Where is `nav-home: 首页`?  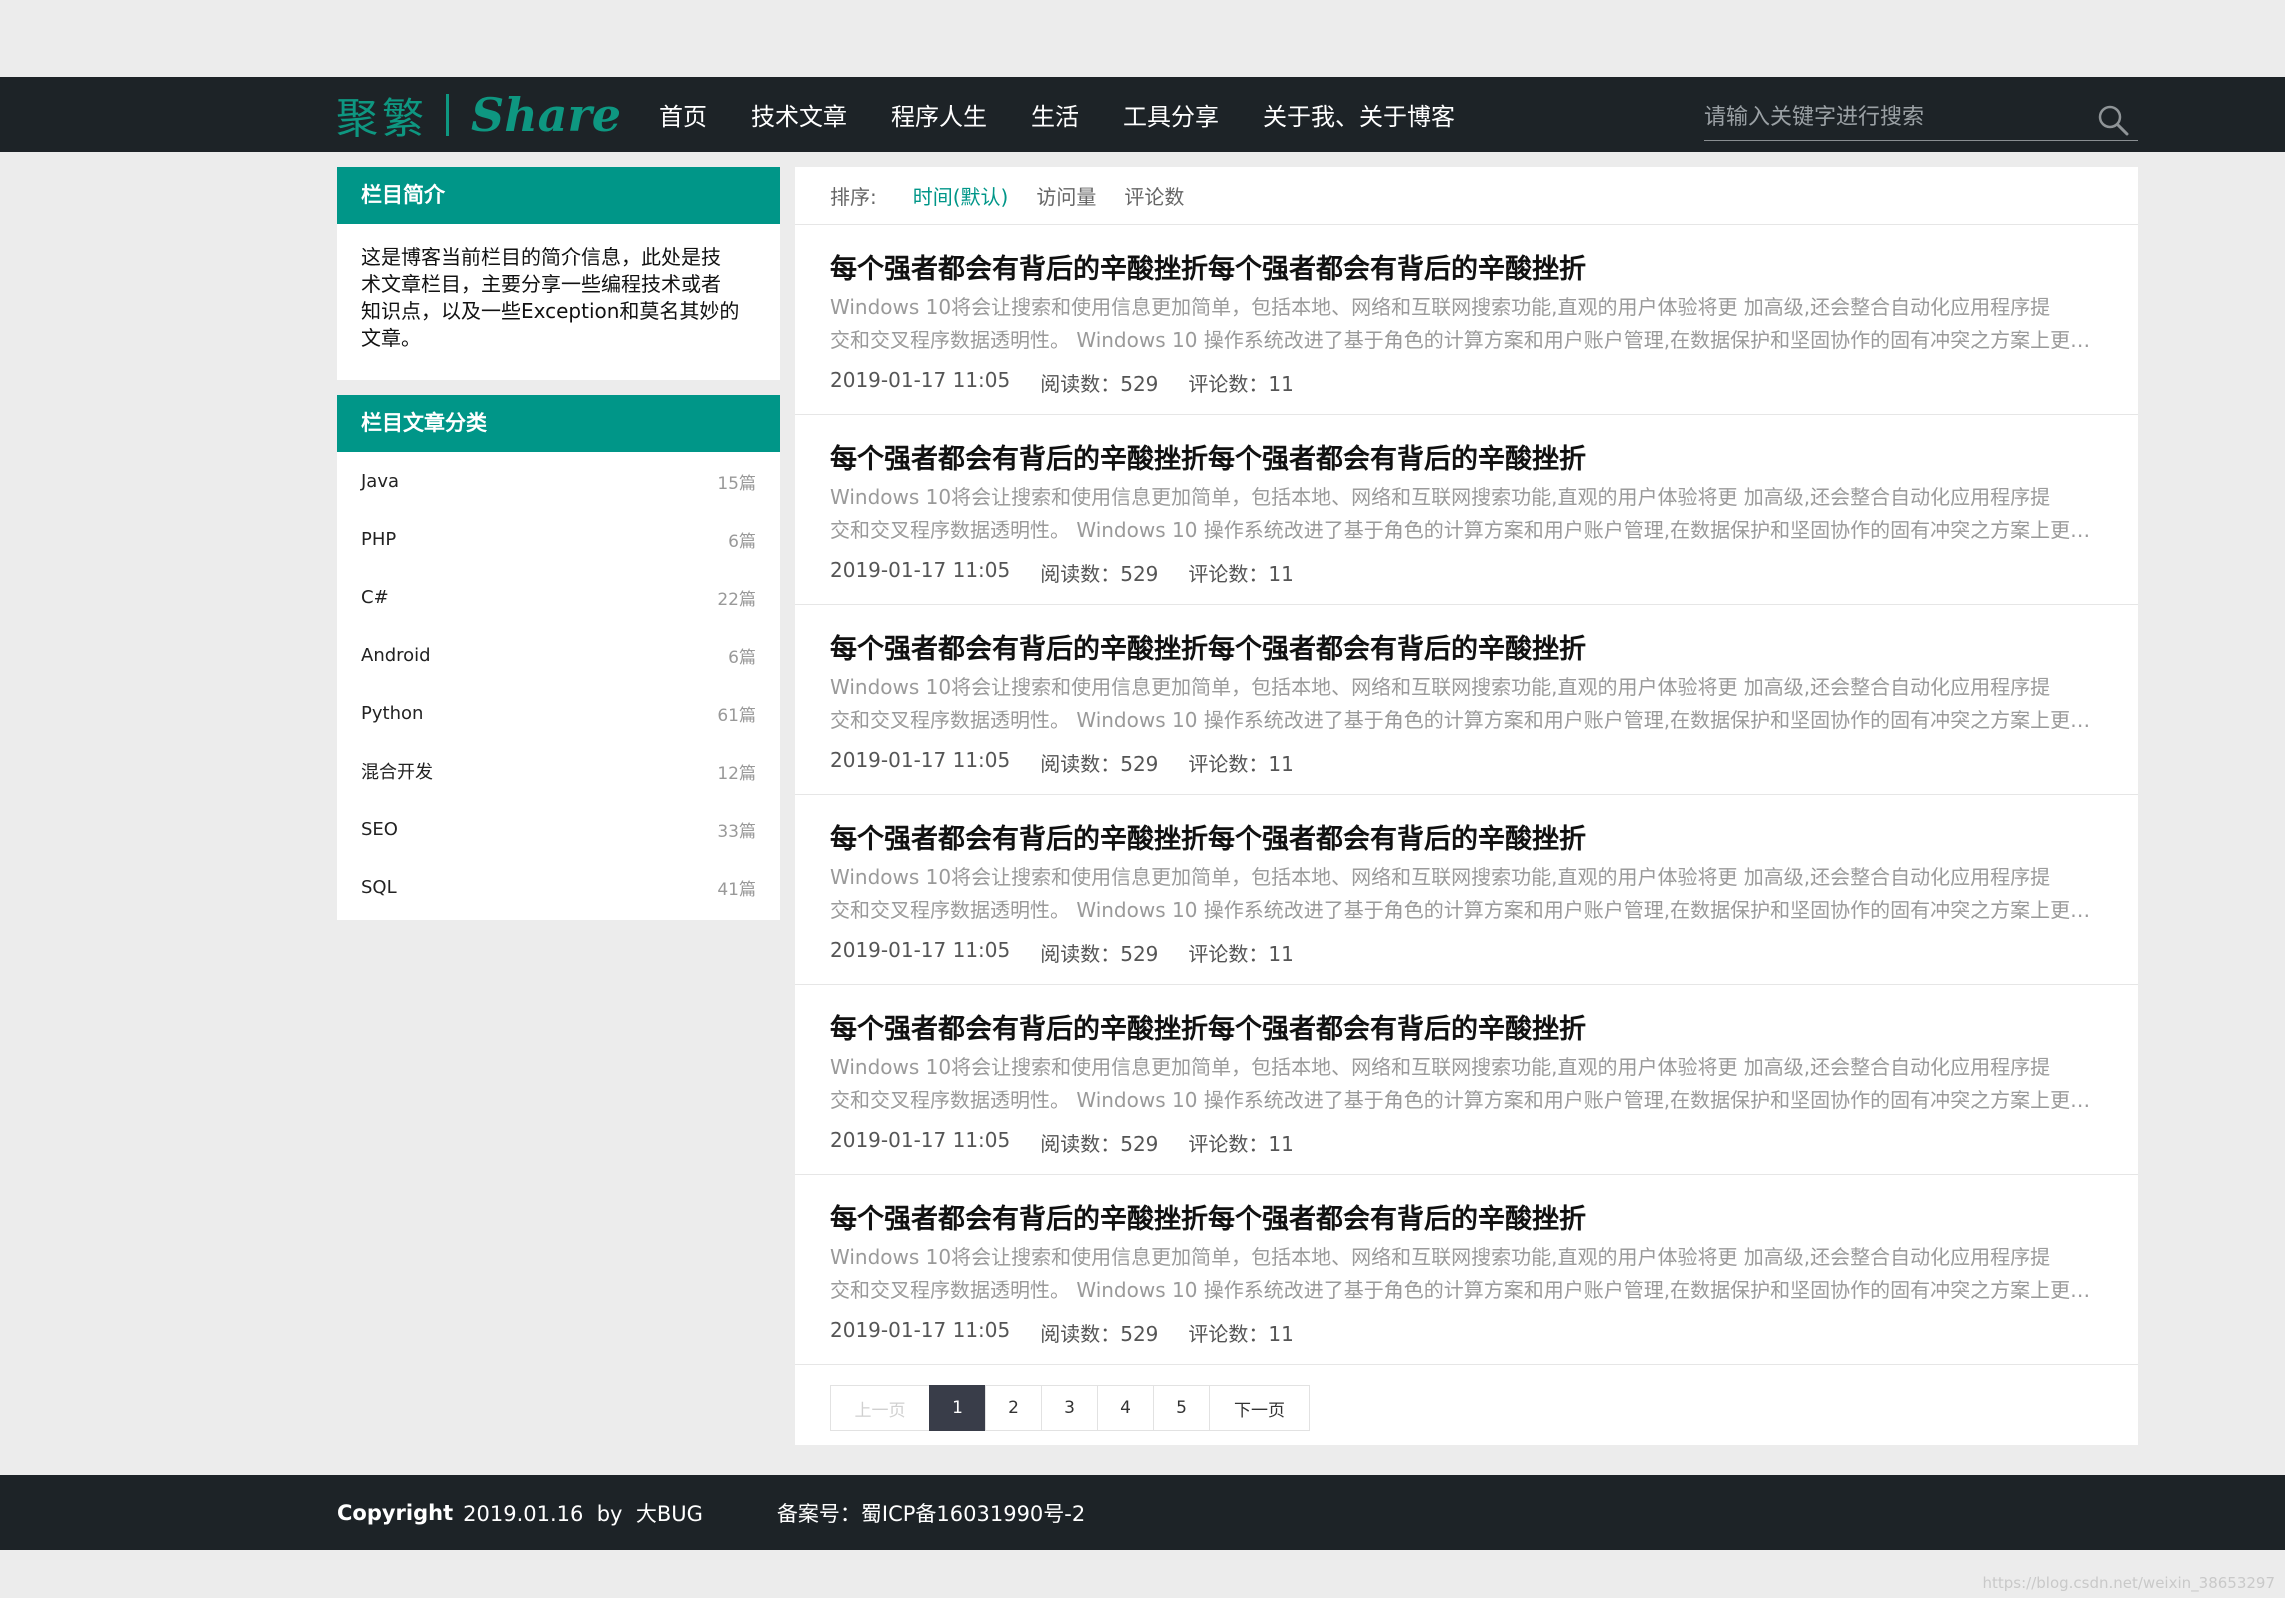 nav-home: 首页 is located at coordinates (683, 114).